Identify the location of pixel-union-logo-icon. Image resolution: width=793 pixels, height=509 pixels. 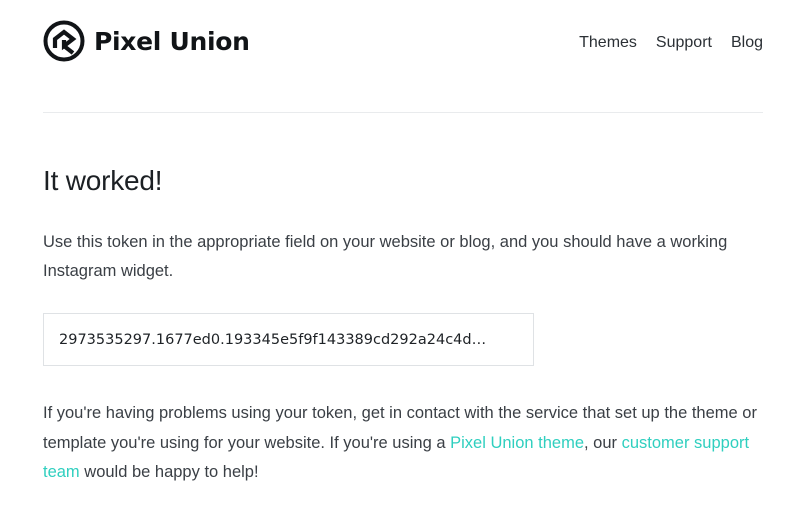
(64, 41).